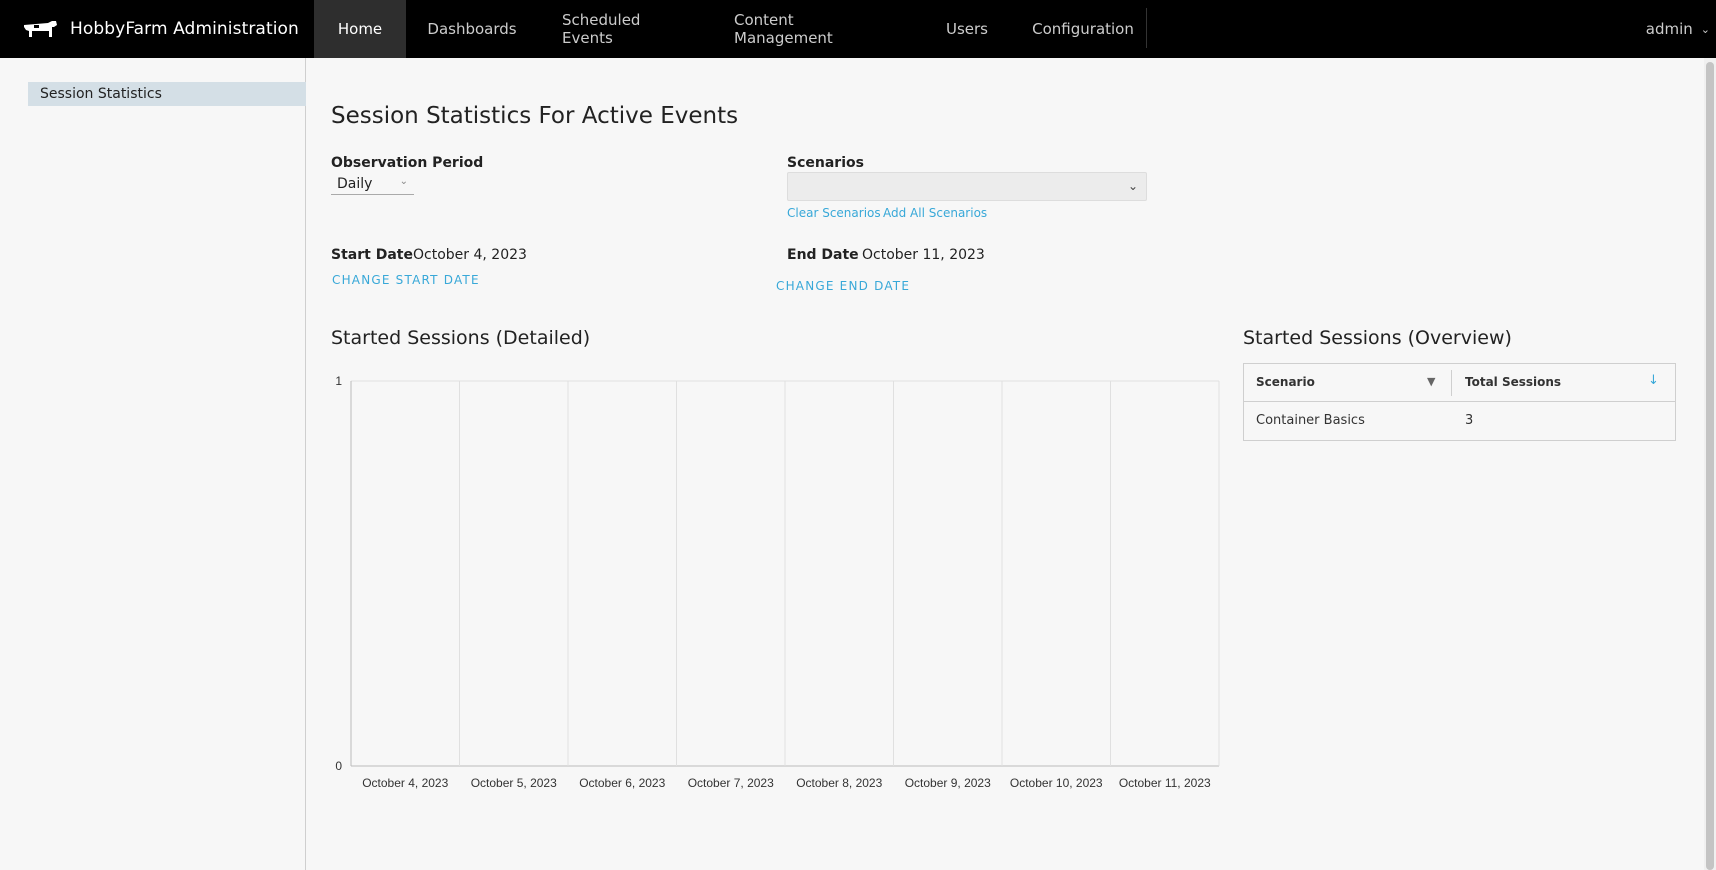 This screenshot has height=870, width=1716. Describe the element at coordinates (1710, 466) in the screenshot. I see `scrollbar-thumb` at that location.